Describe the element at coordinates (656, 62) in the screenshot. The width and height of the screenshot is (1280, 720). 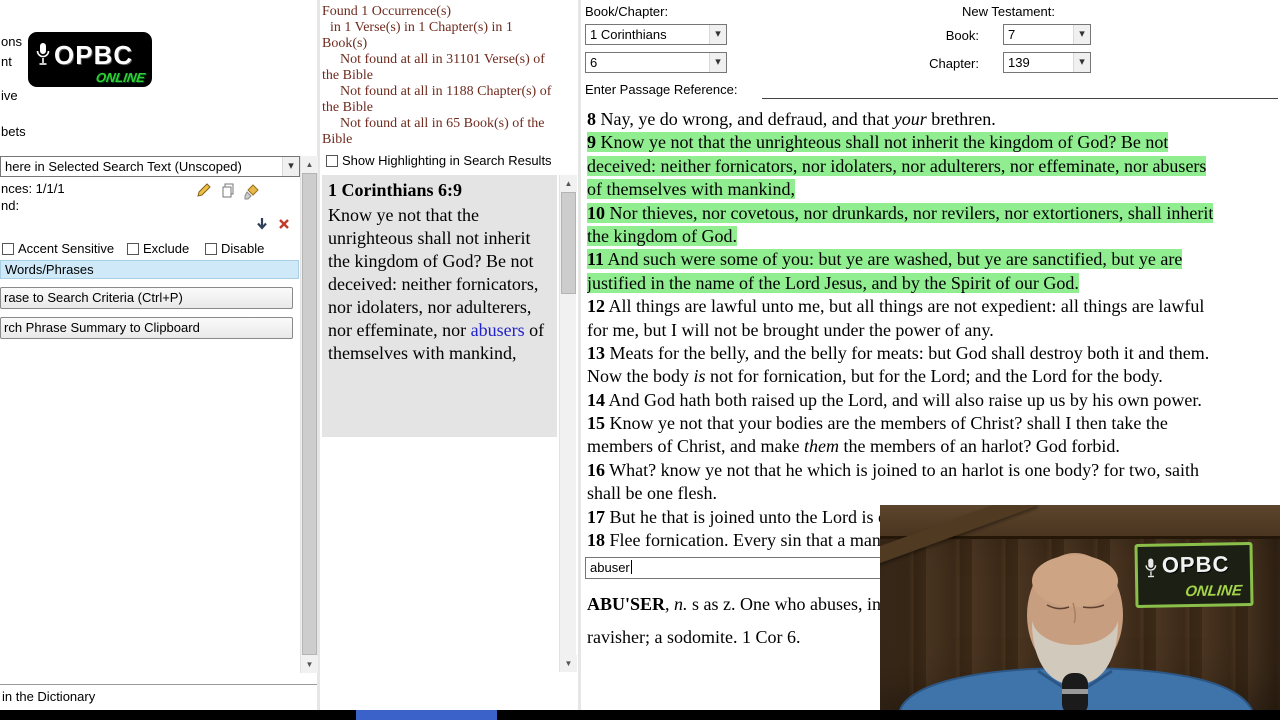
I see `chapter-select: 6 ▾` at that location.